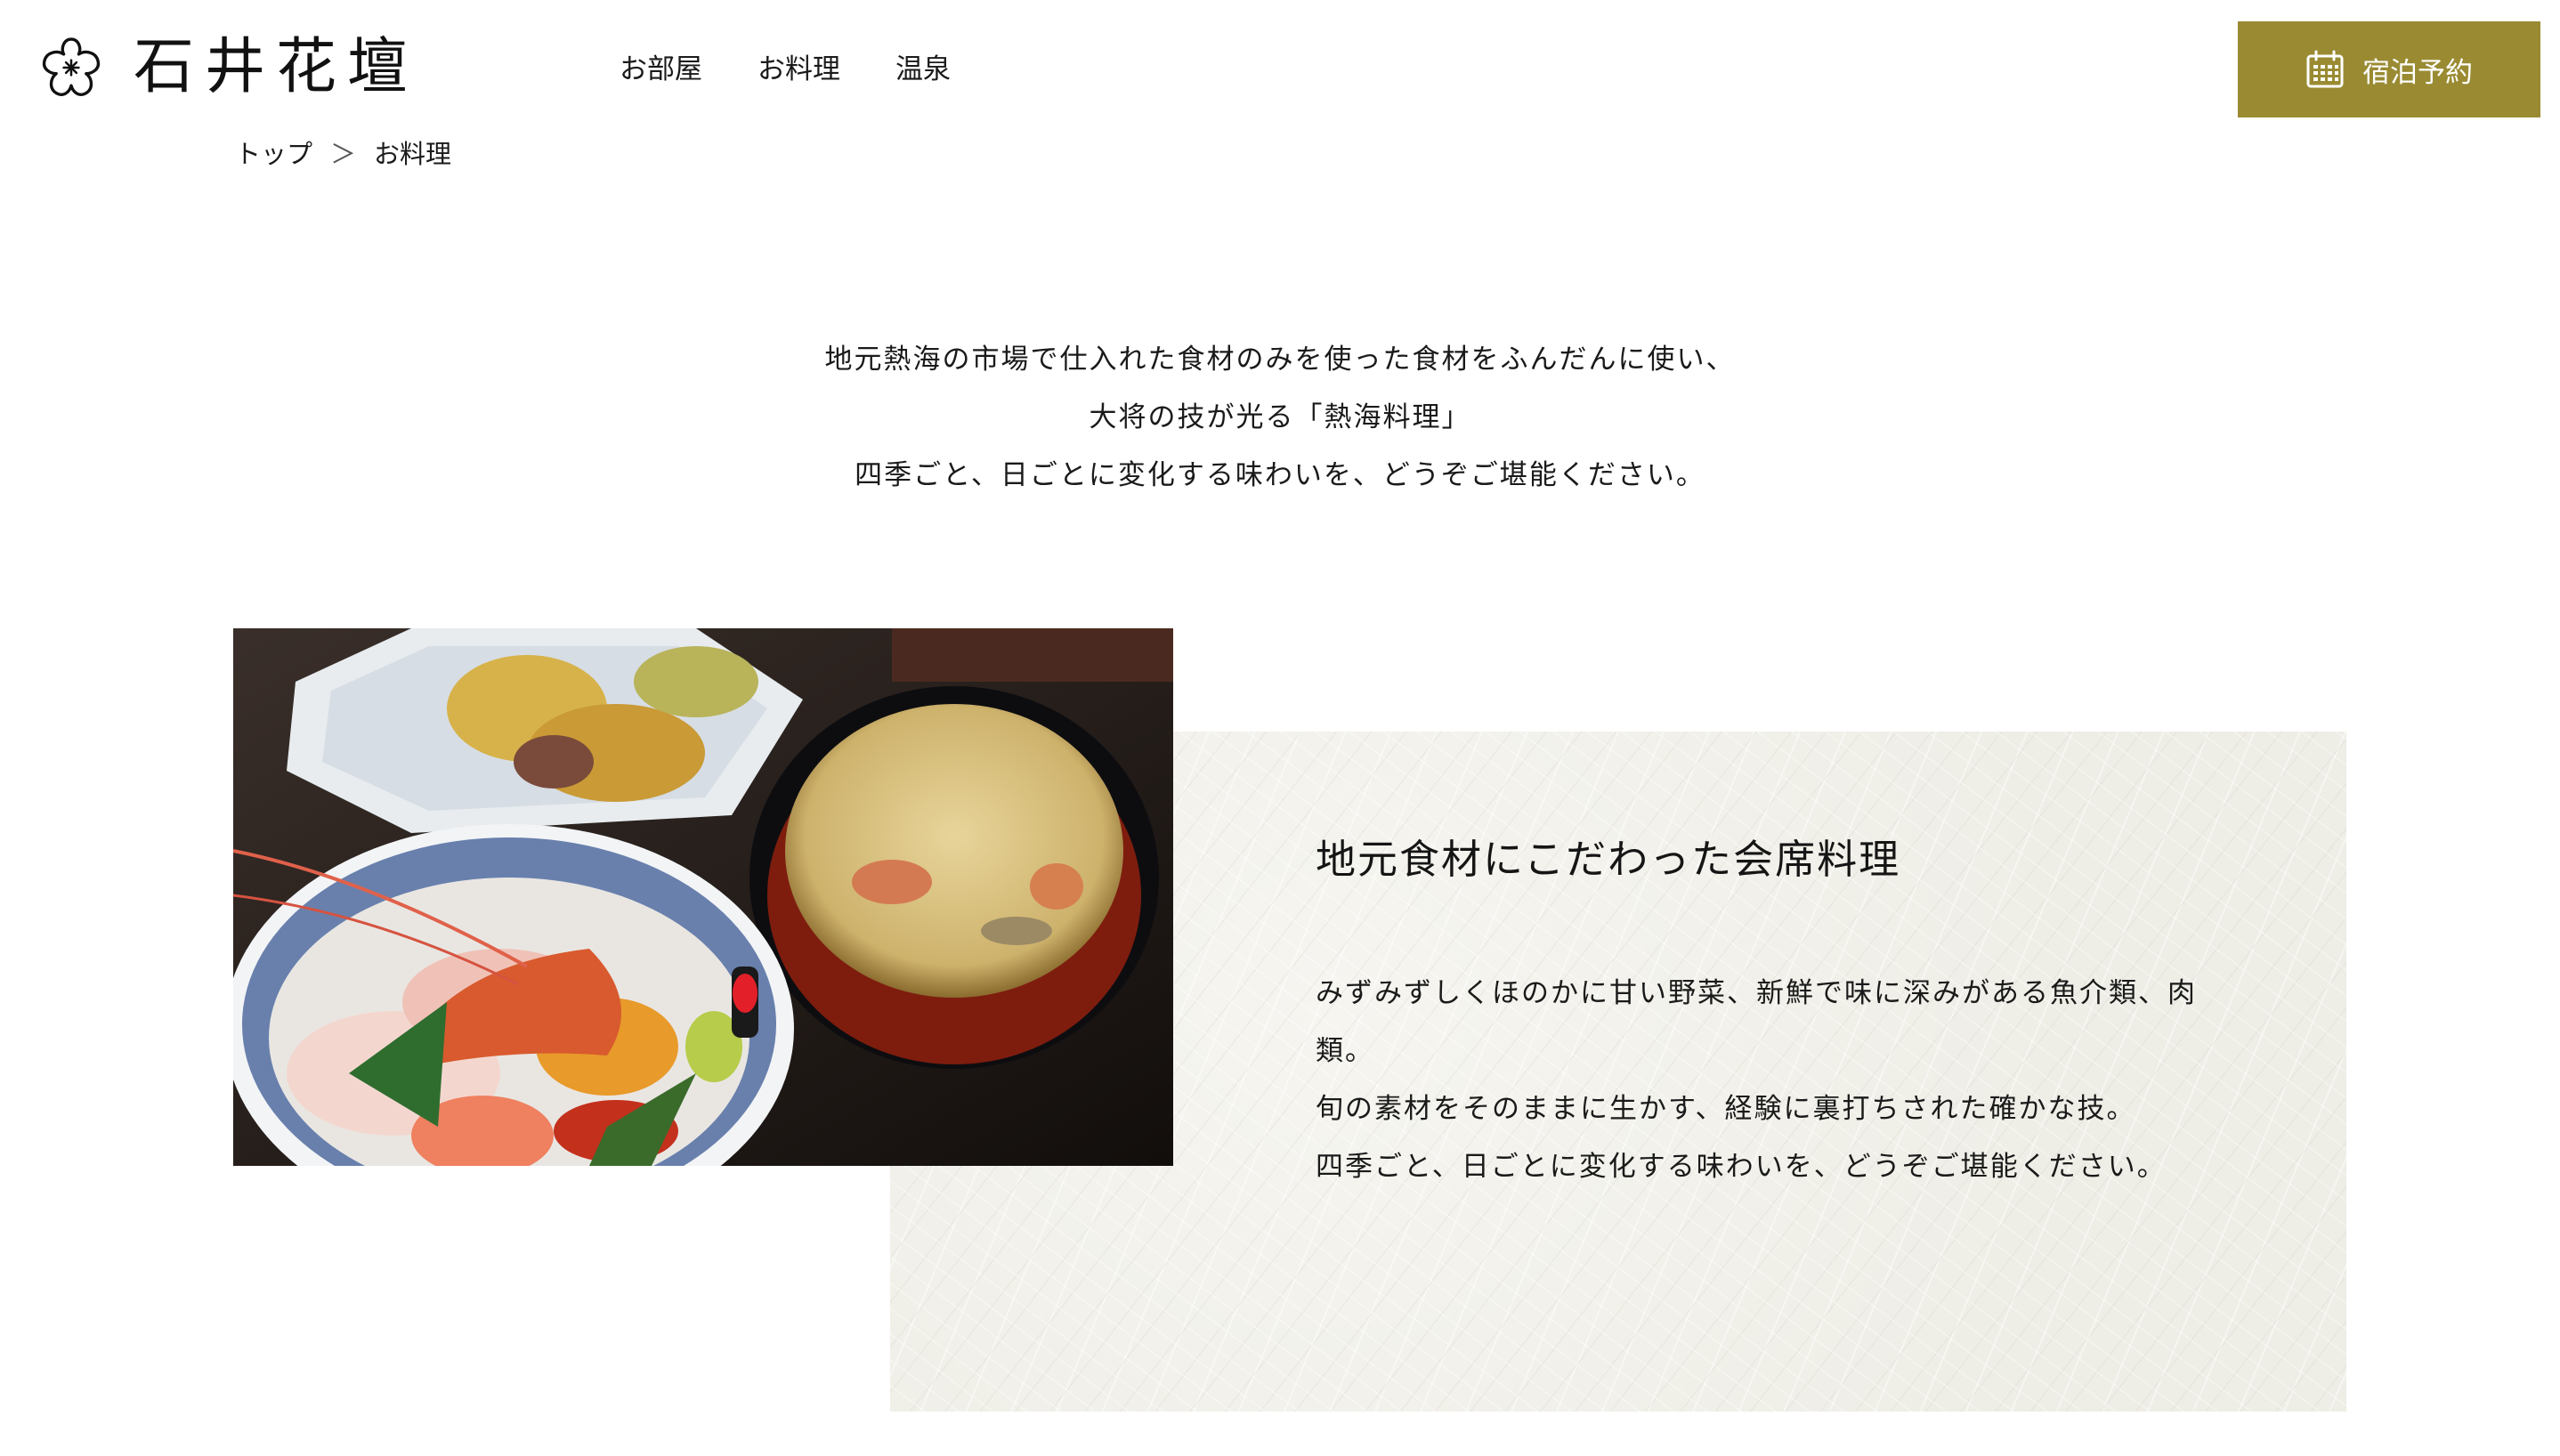 The width and height of the screenshot is (2560, 1456). I want to click on main-nav: お部屋 お料理 温泉, so click(786, 69).